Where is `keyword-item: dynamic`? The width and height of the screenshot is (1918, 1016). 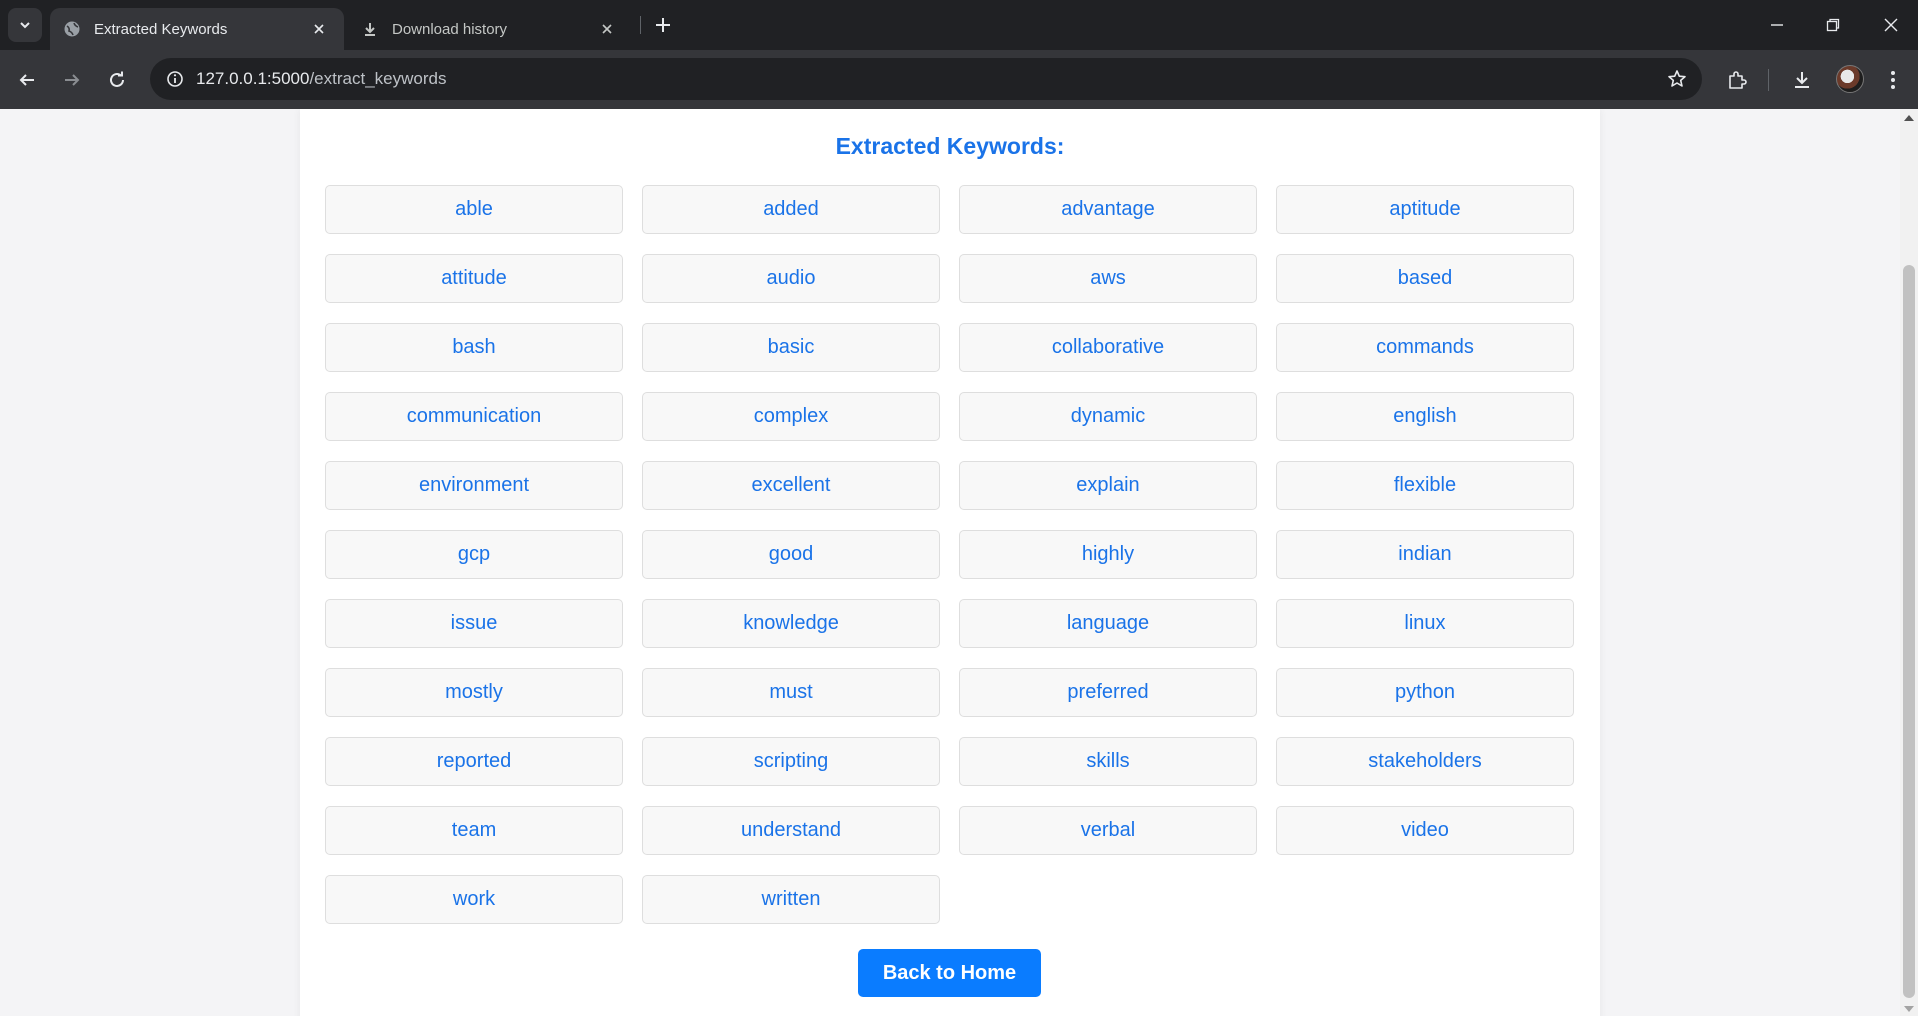
keyword-item: dynamic is located at coordinates (1108, 416).